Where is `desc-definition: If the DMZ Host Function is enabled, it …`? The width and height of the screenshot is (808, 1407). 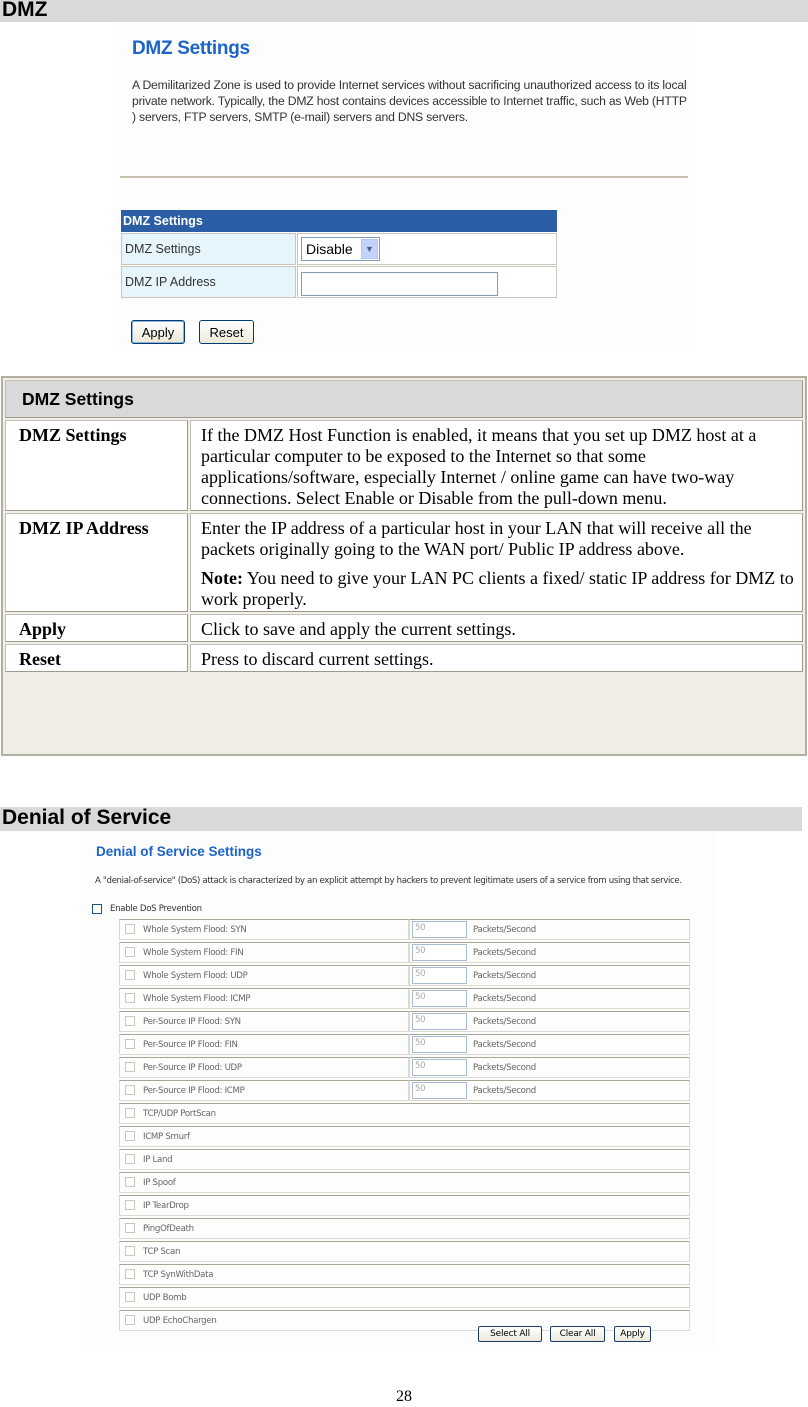 desc-definition: If the DMZ Host Function is enabled, it … is located at coordinates (496, 465).